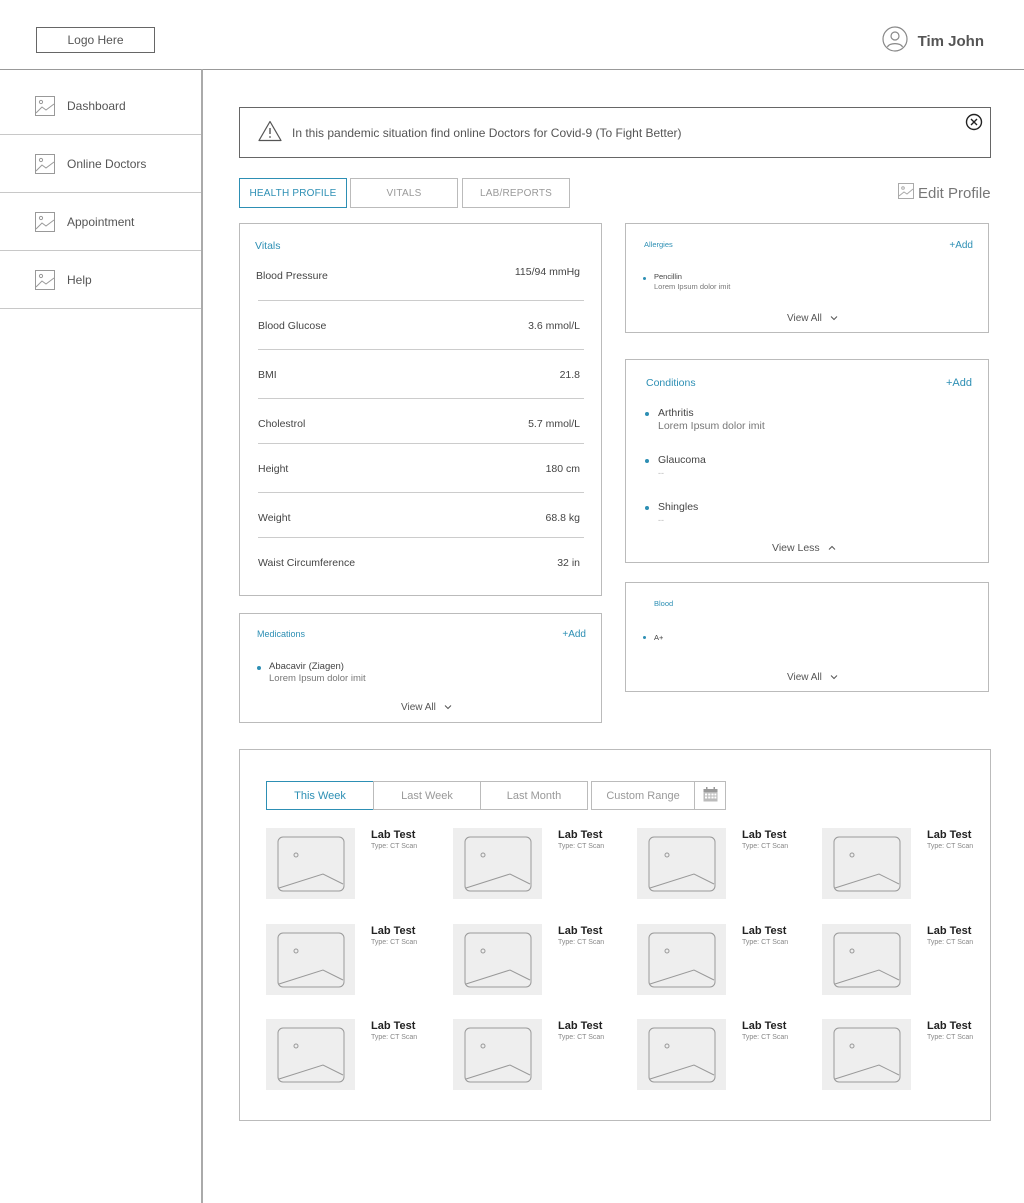 This screenshot has height=1203, width=1024. I want to click on vitals-label: BMI, so click(267, 375).